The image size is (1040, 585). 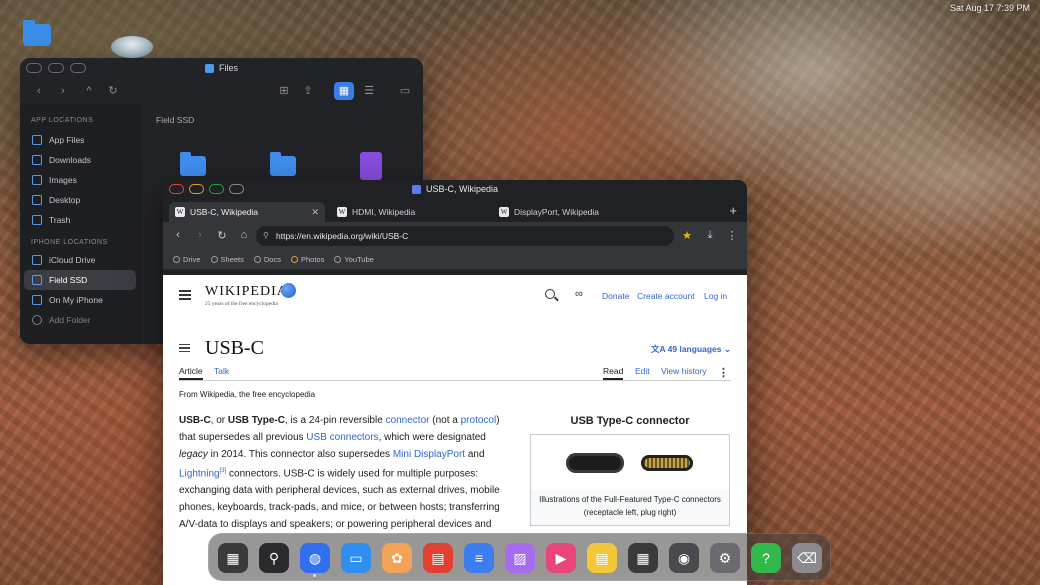 What do you see at coordinates (615, 296) in the screenshot?
I see `donate-link: Donate` at bounding box center [615, 296].